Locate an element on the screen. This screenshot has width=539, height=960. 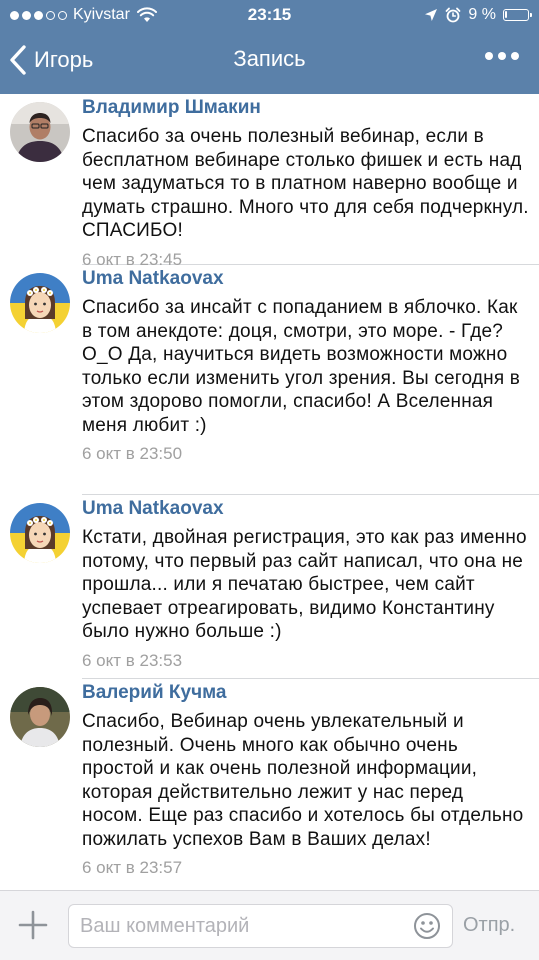
comment-input is located at coordinates (260, 926).